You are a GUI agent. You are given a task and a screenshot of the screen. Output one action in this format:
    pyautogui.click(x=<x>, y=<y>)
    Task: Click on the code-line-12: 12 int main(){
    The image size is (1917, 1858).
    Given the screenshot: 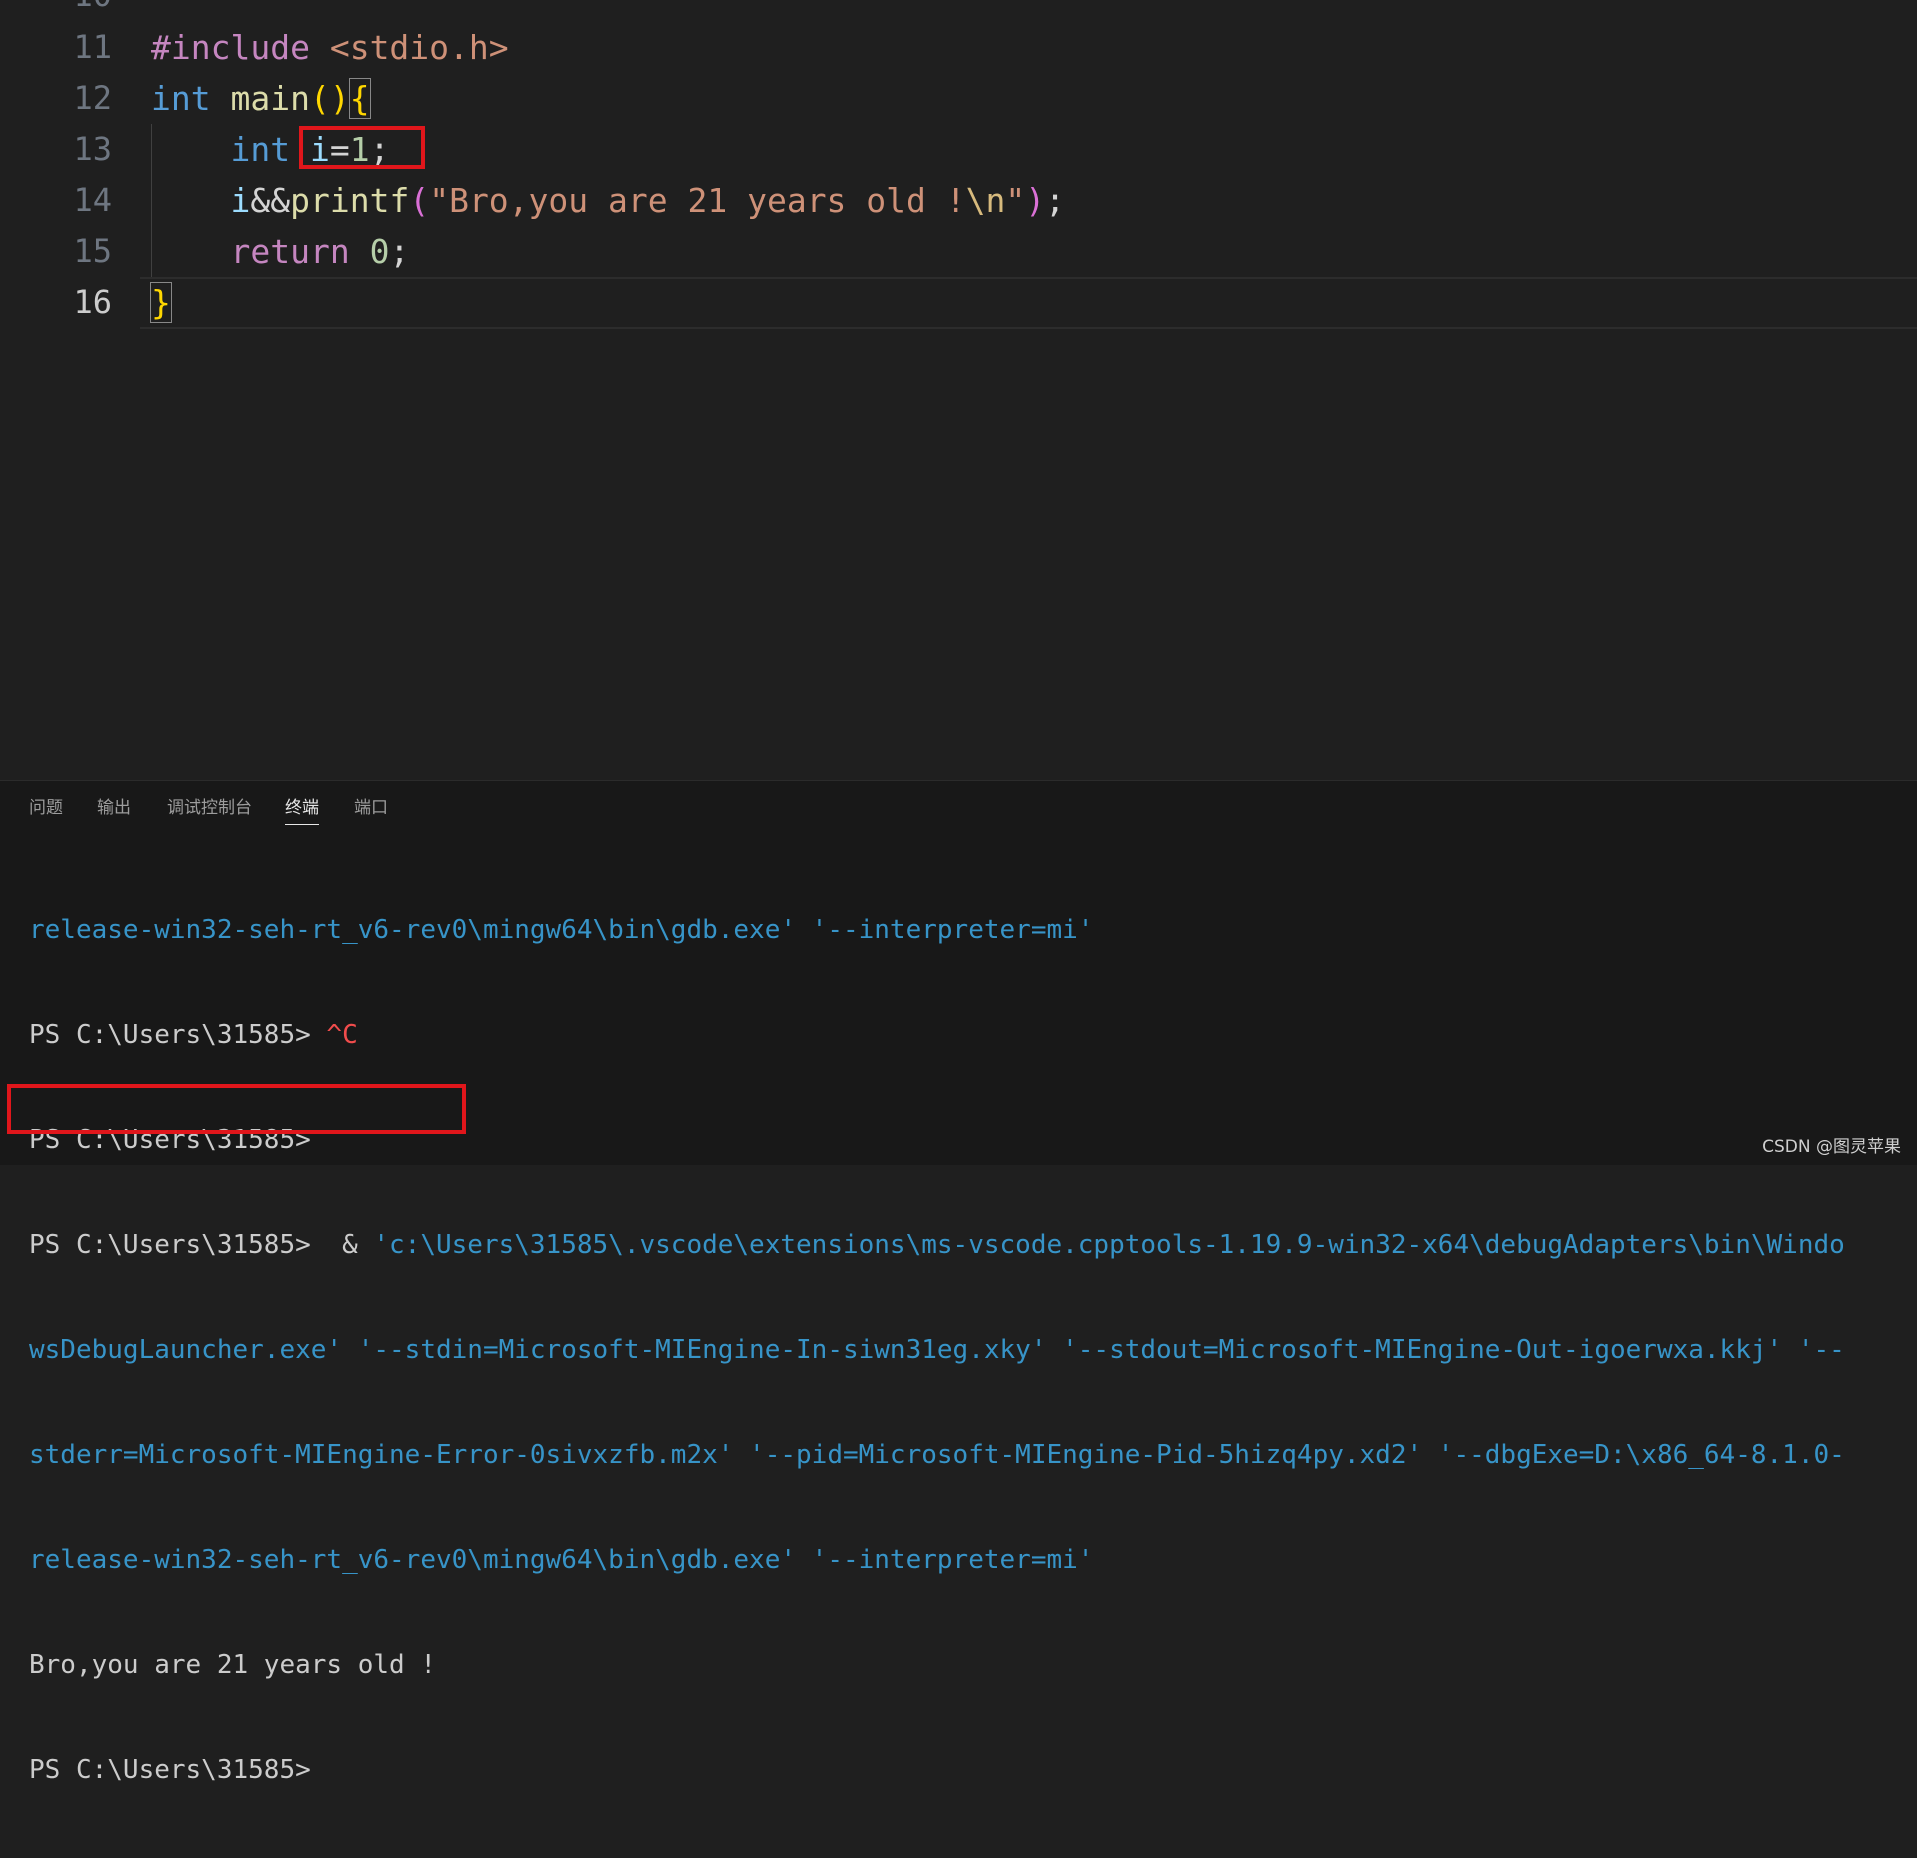 What is the action you would take?
    pyautogui.click(x=958, y=98)
    